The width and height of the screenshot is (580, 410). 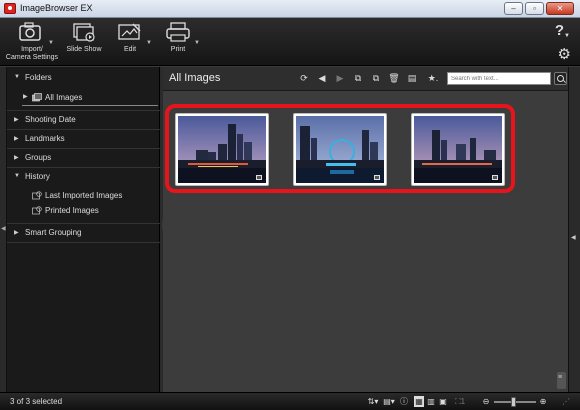 What do you see at coordinates (84, 32) in the screenshot?
I see `slideshow-icon` at bounding box center [84, 32].